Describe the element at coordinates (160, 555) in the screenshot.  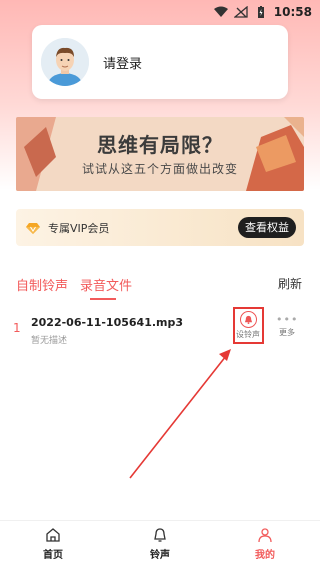
I see `nav-ringtone-label: 铃声` at that location.